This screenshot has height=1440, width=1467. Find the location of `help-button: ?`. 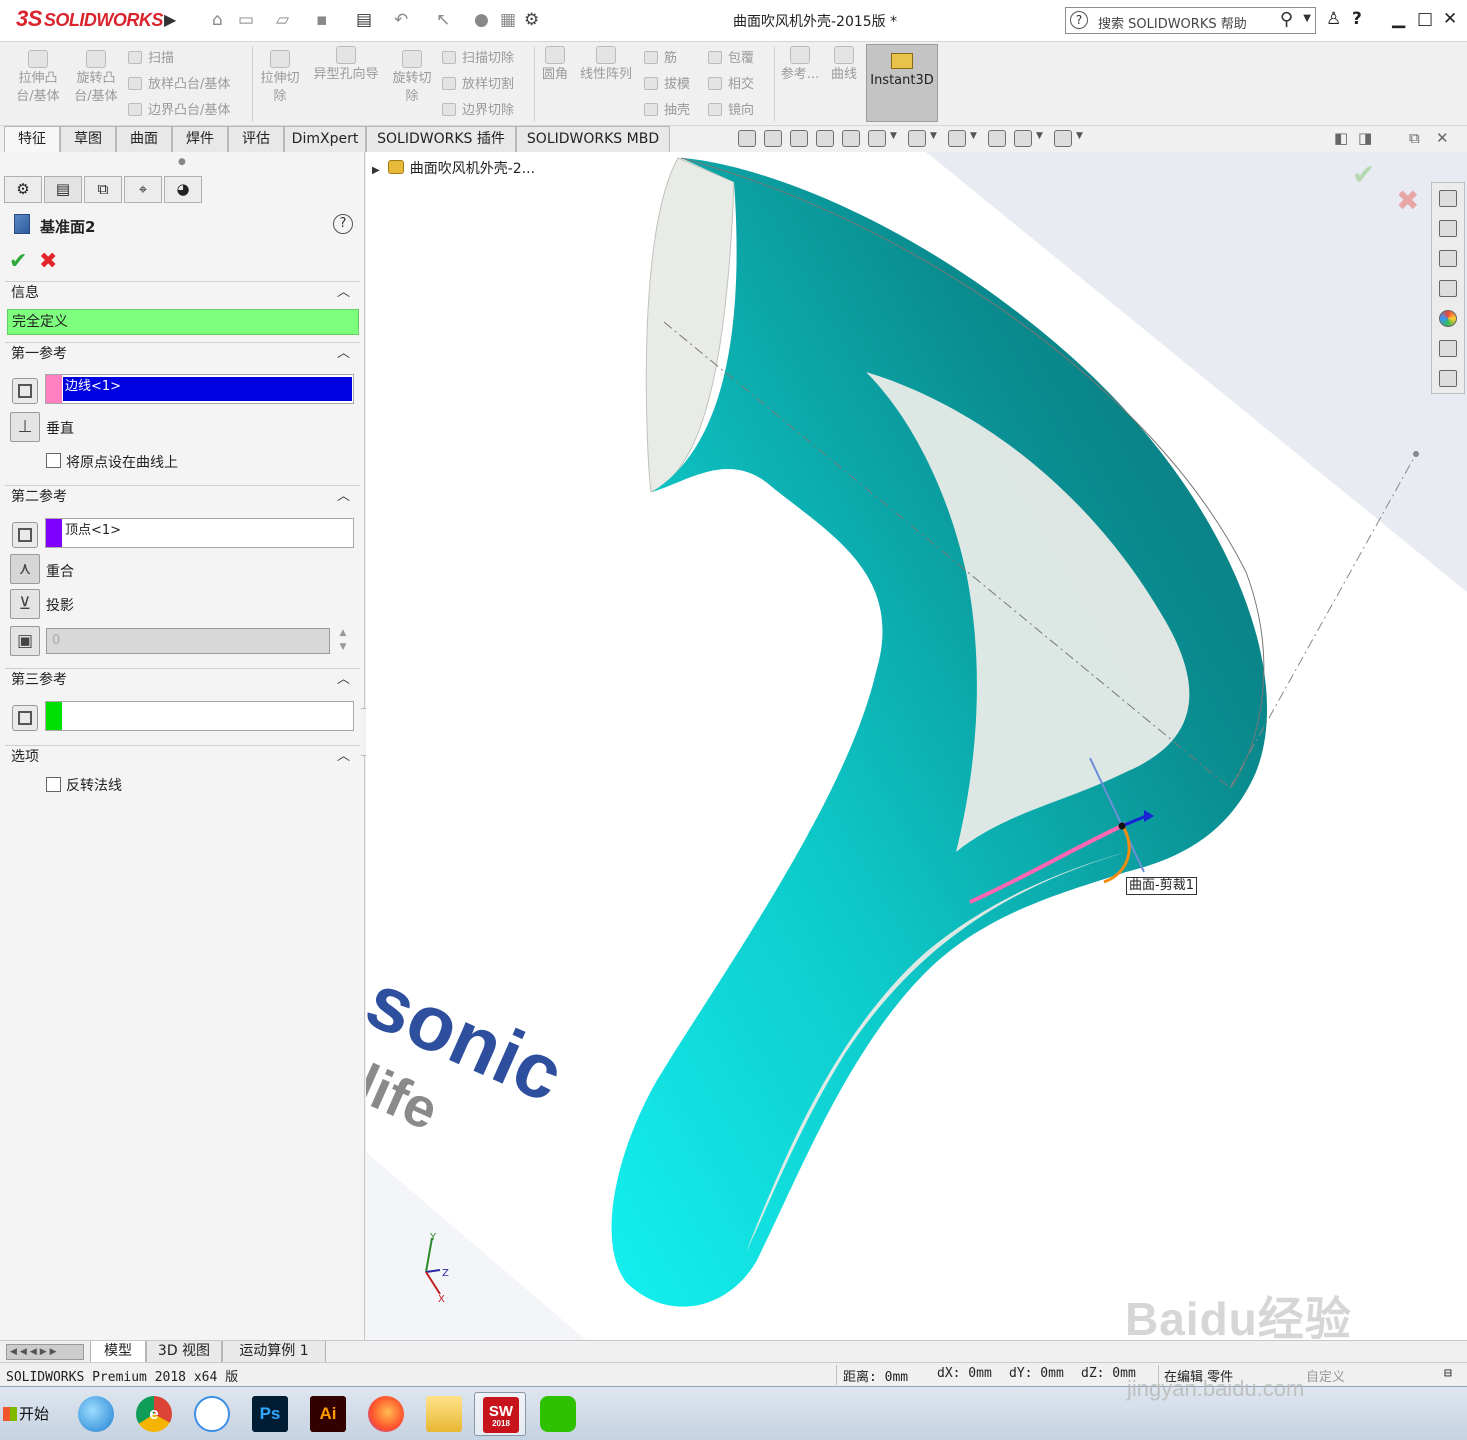

help-button: ? is located at coordinates (343, 224).